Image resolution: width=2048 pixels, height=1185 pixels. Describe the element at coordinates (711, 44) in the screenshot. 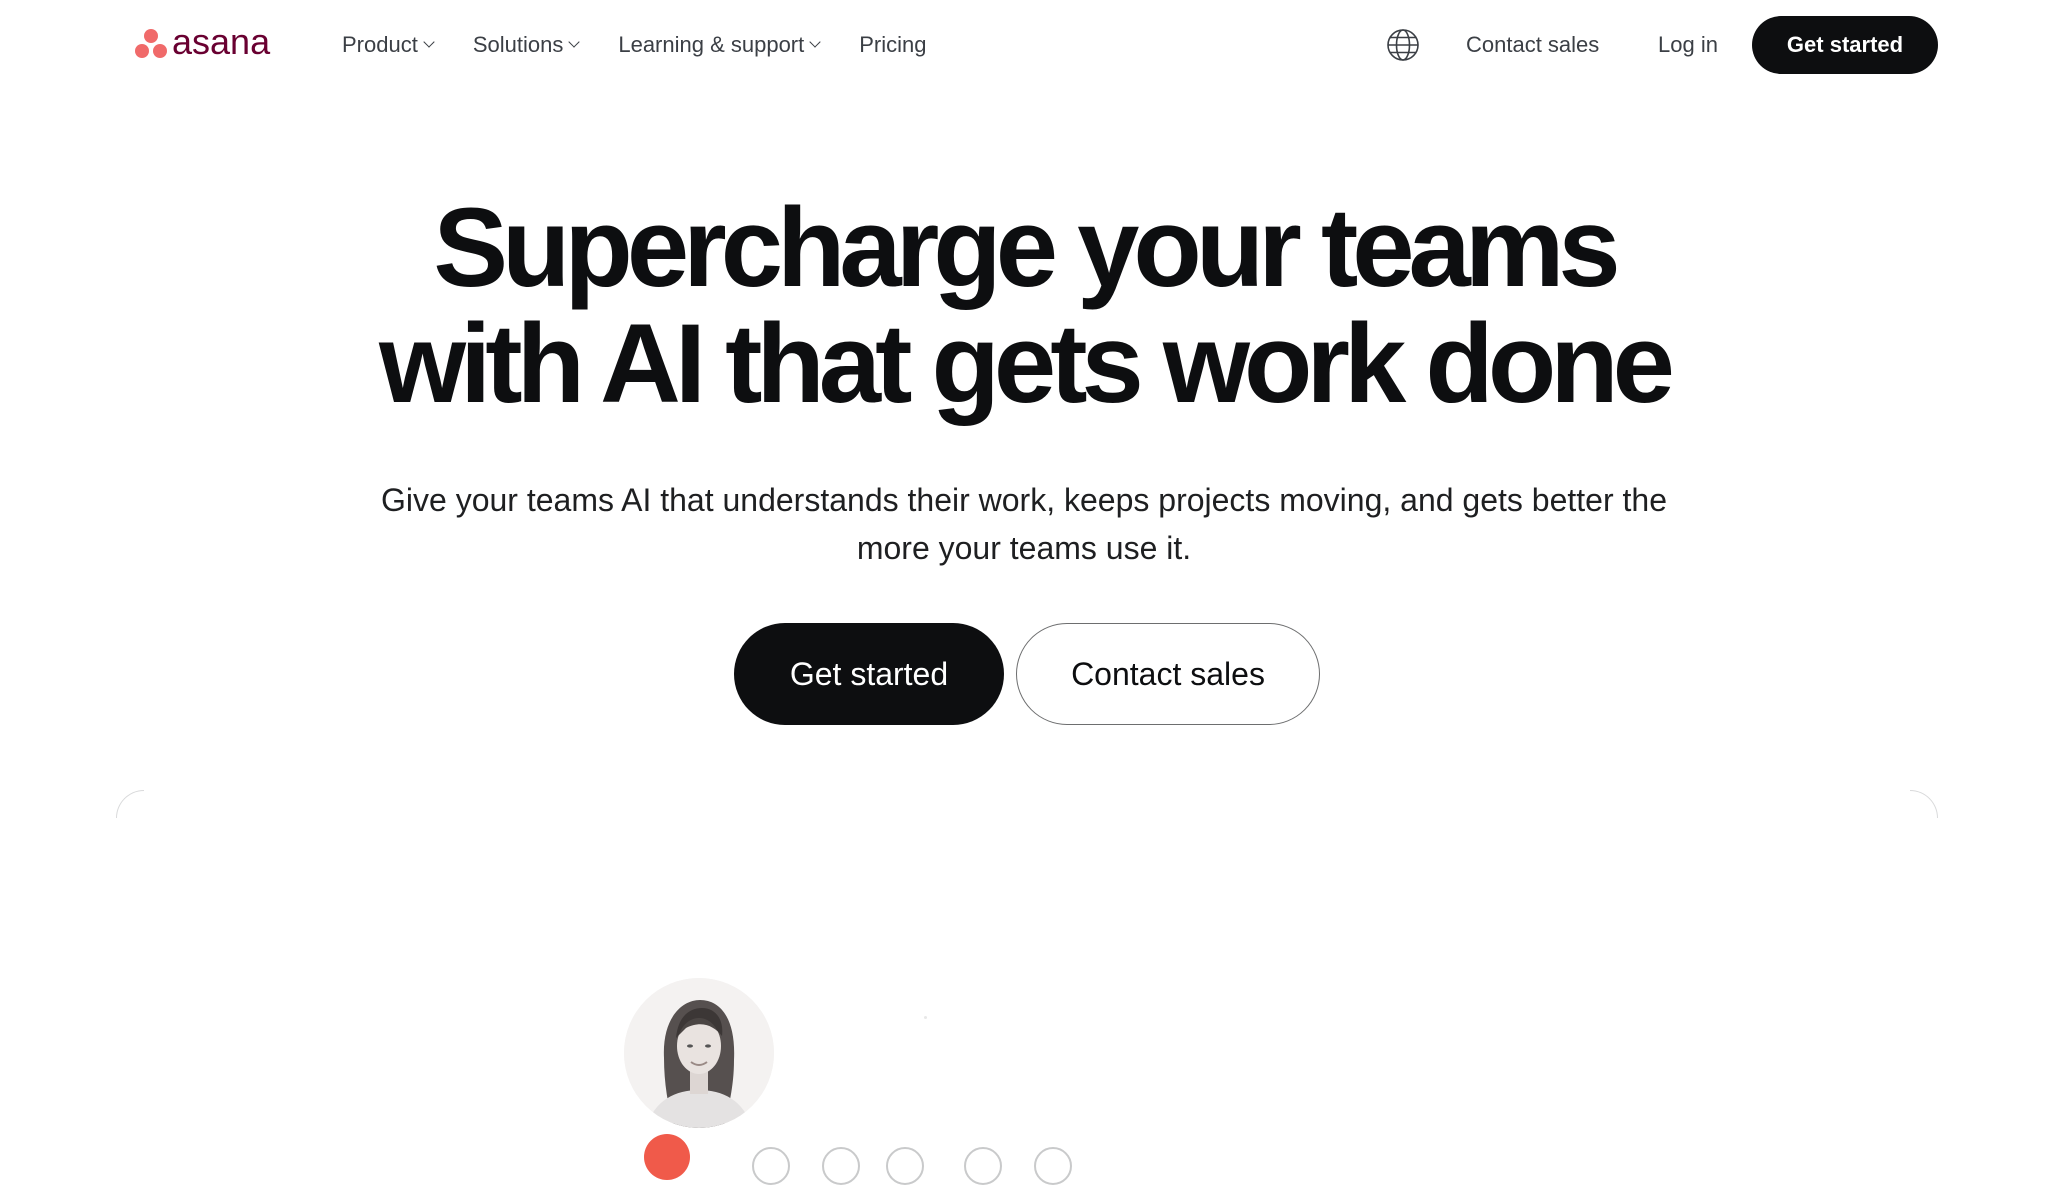

I see `nav-item-label: Learning & support` at that location.